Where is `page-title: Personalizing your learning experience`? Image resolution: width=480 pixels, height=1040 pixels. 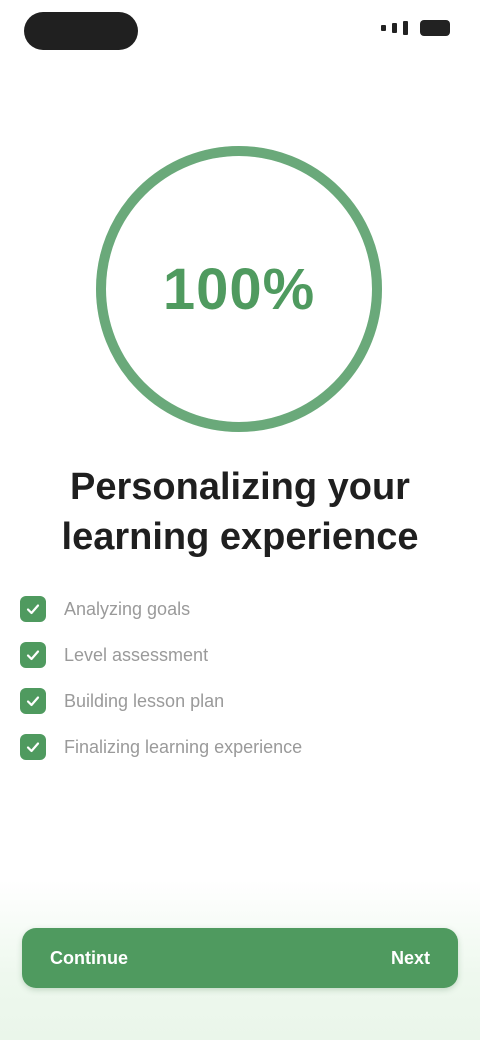 page-title: Personalizing your learning experience is located at coordinates (240, 512).